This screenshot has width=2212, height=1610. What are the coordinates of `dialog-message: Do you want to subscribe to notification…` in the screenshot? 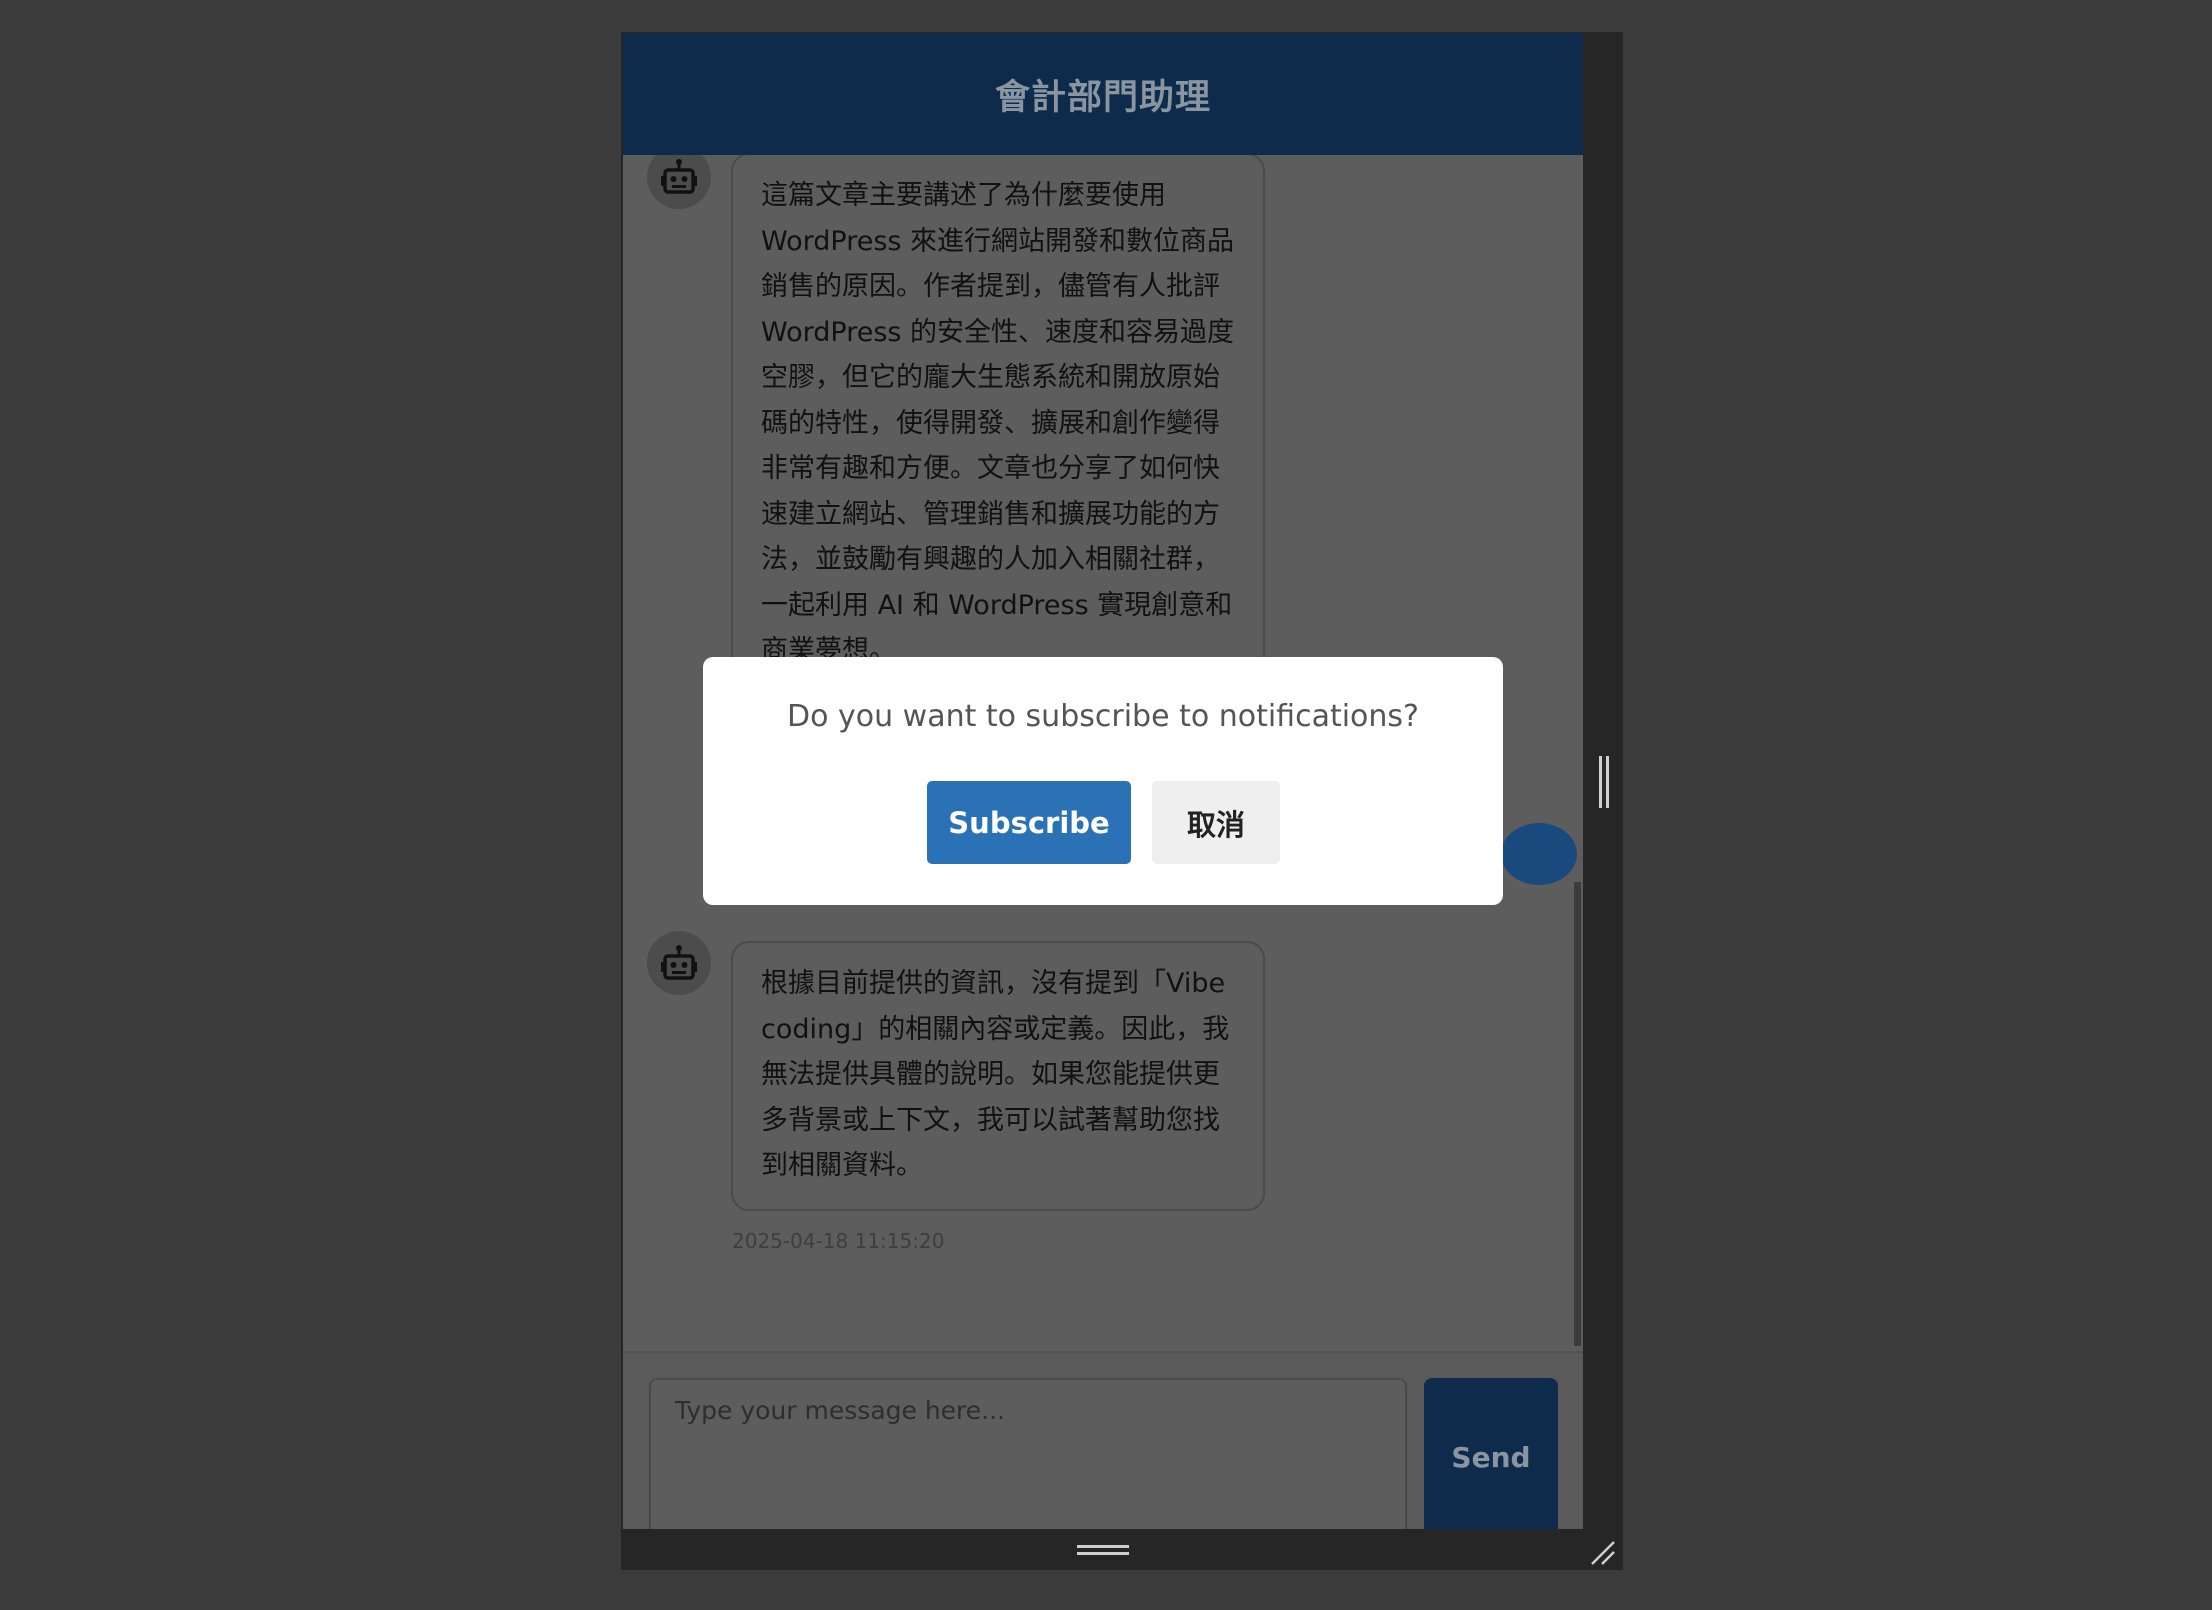 It's located at (1103, 716).